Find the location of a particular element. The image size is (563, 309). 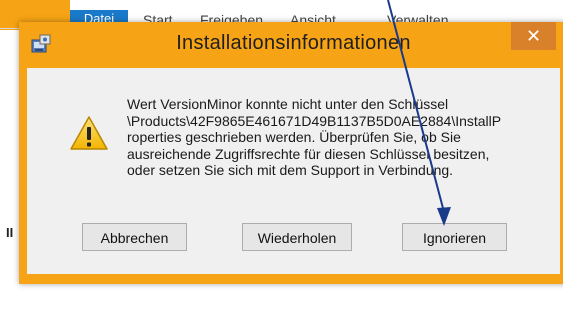

close-button: ✕ is located at coordinates (533, 36).